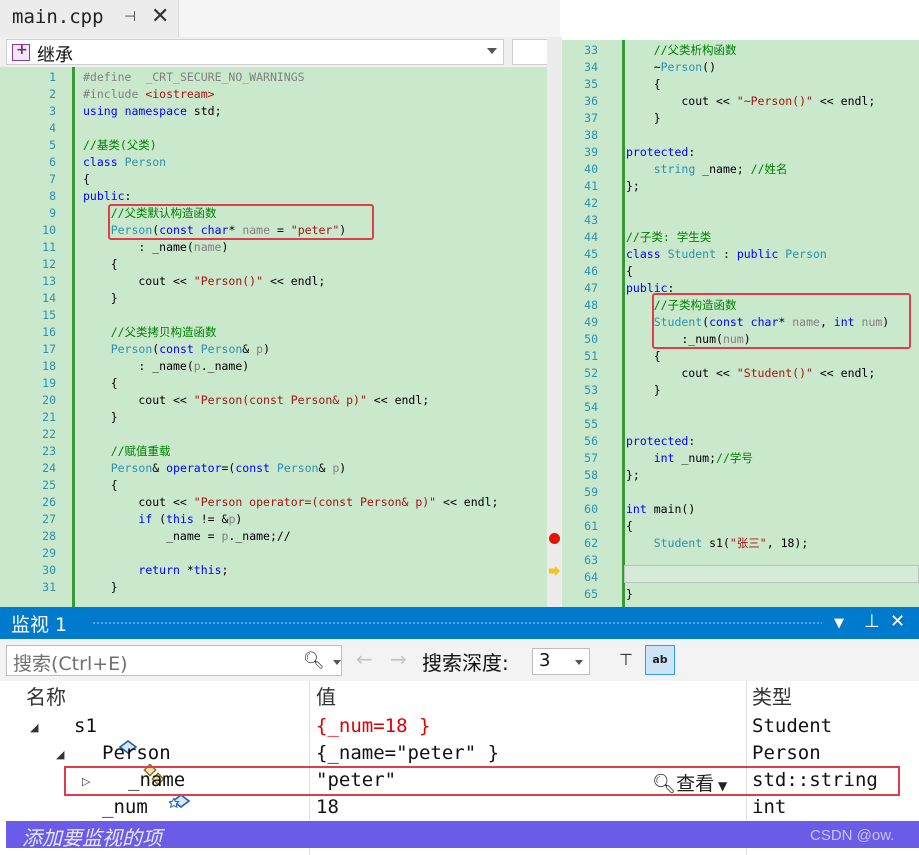 Image resolution: width=919 pixels, height=855 pixels. What do you see at coordinates (49, 383) in the screenshot?
I see `line-number: 19` at bounding box center [49, 383].